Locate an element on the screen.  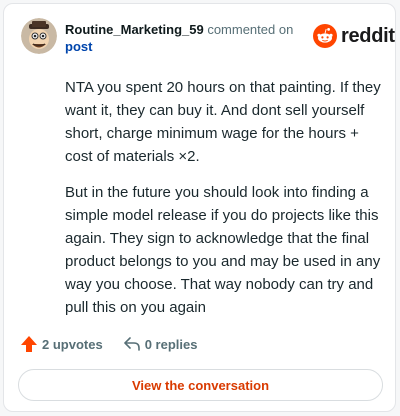
avatar-image is located at coordinates (39, 36).